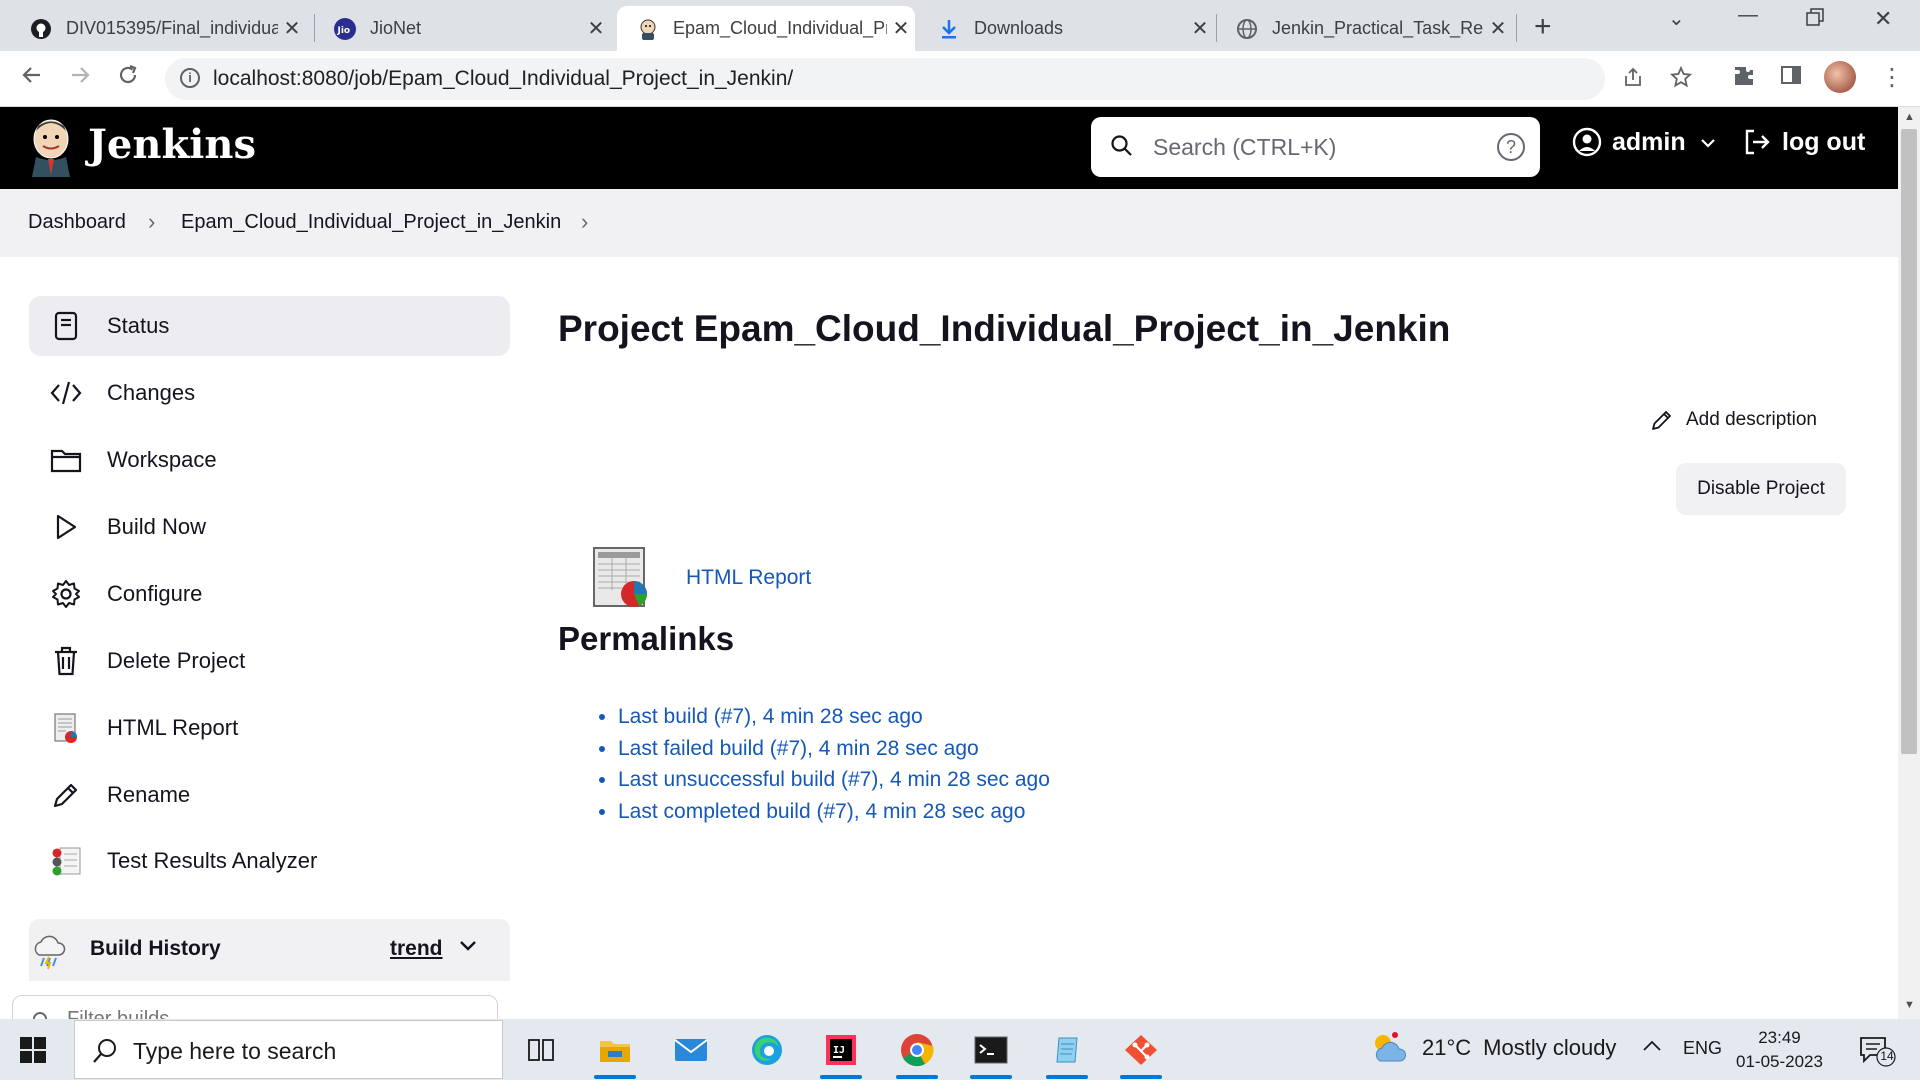 The width and height of the screenshot is (1920, 1080). What do you see at coordinates (780, 28) in the screenshot?
I see `browser-tab-title: Epam_Cloud_Individual_Project` at bounding box center [780, 28].